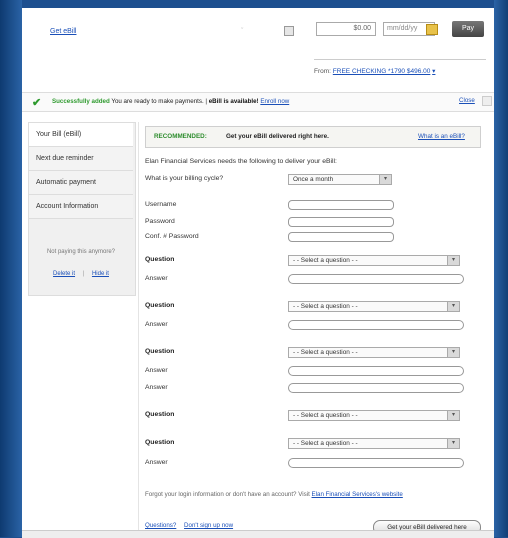 This screenshot has height=538, width=508. What do you see at coordinates (341, 222) in the screenshot?
I see `password-field` at bounding box center [341, 222].